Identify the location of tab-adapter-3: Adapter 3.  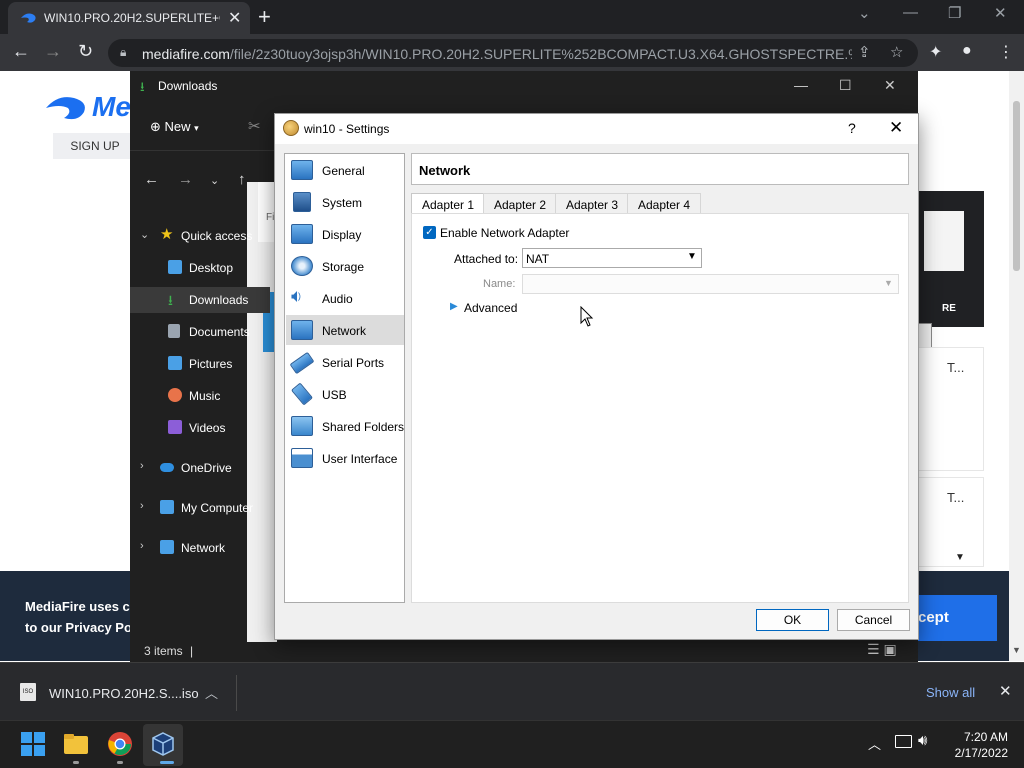
(592, 203).